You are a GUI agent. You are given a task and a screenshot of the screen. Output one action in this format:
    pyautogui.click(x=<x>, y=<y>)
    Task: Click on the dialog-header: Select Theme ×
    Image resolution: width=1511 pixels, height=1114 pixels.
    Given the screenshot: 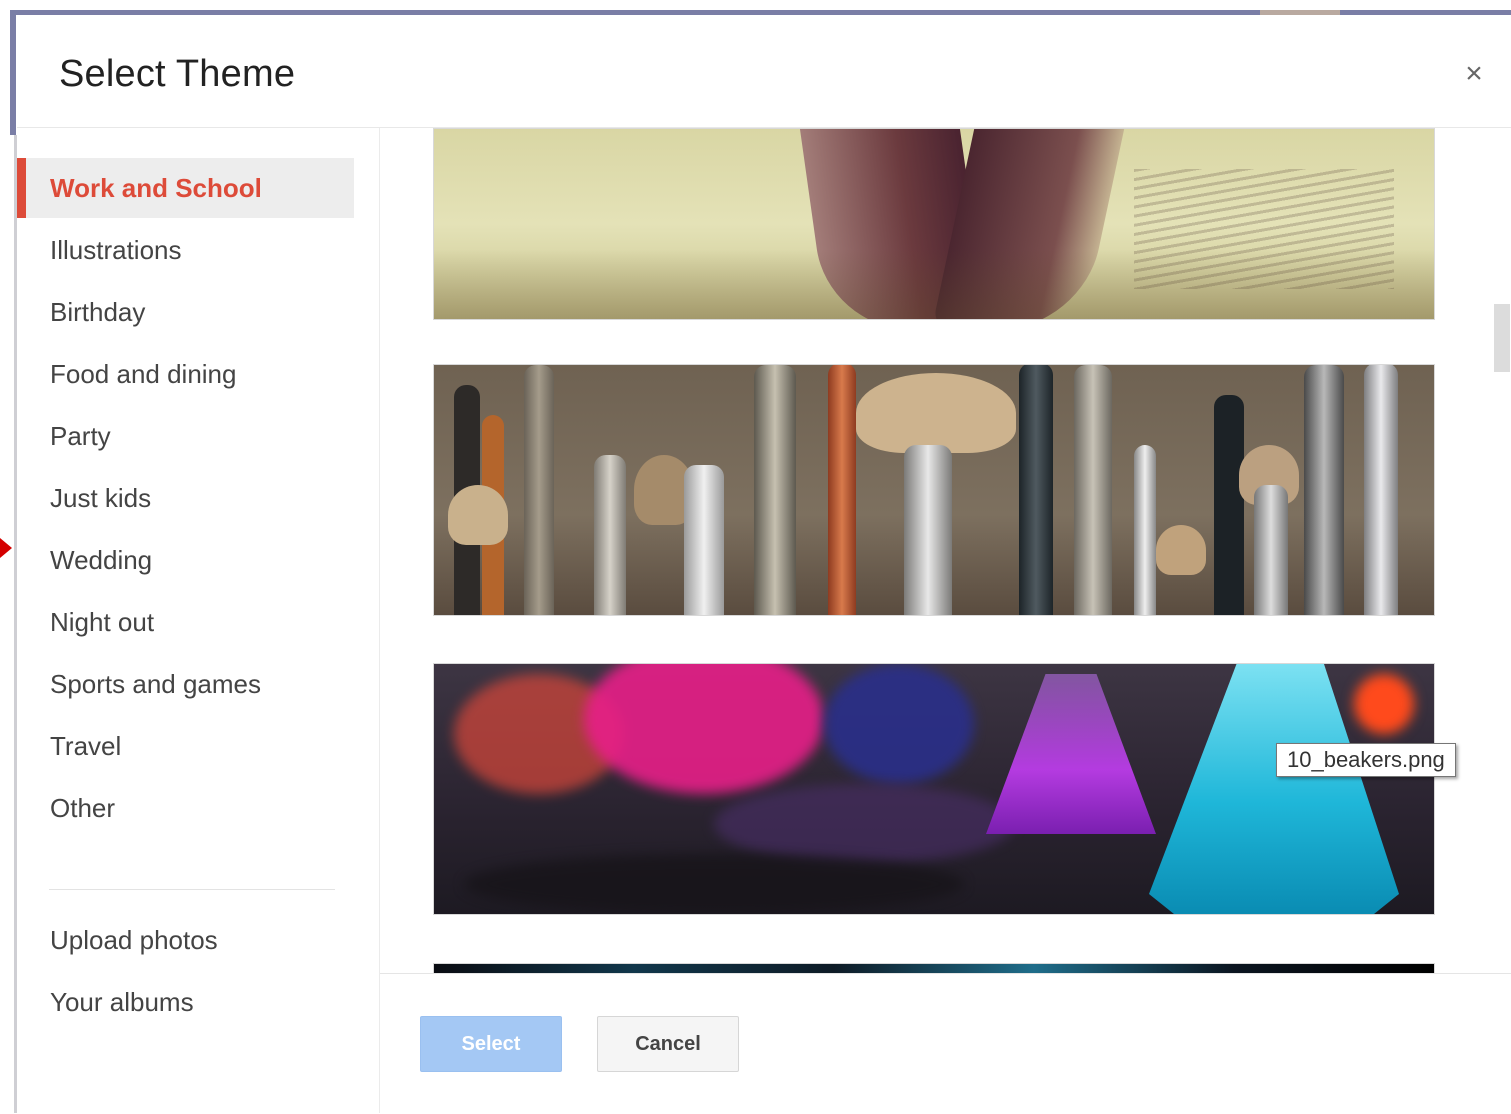 What is the action you would take?
    pyautogui.click(x=764, y=71)
    